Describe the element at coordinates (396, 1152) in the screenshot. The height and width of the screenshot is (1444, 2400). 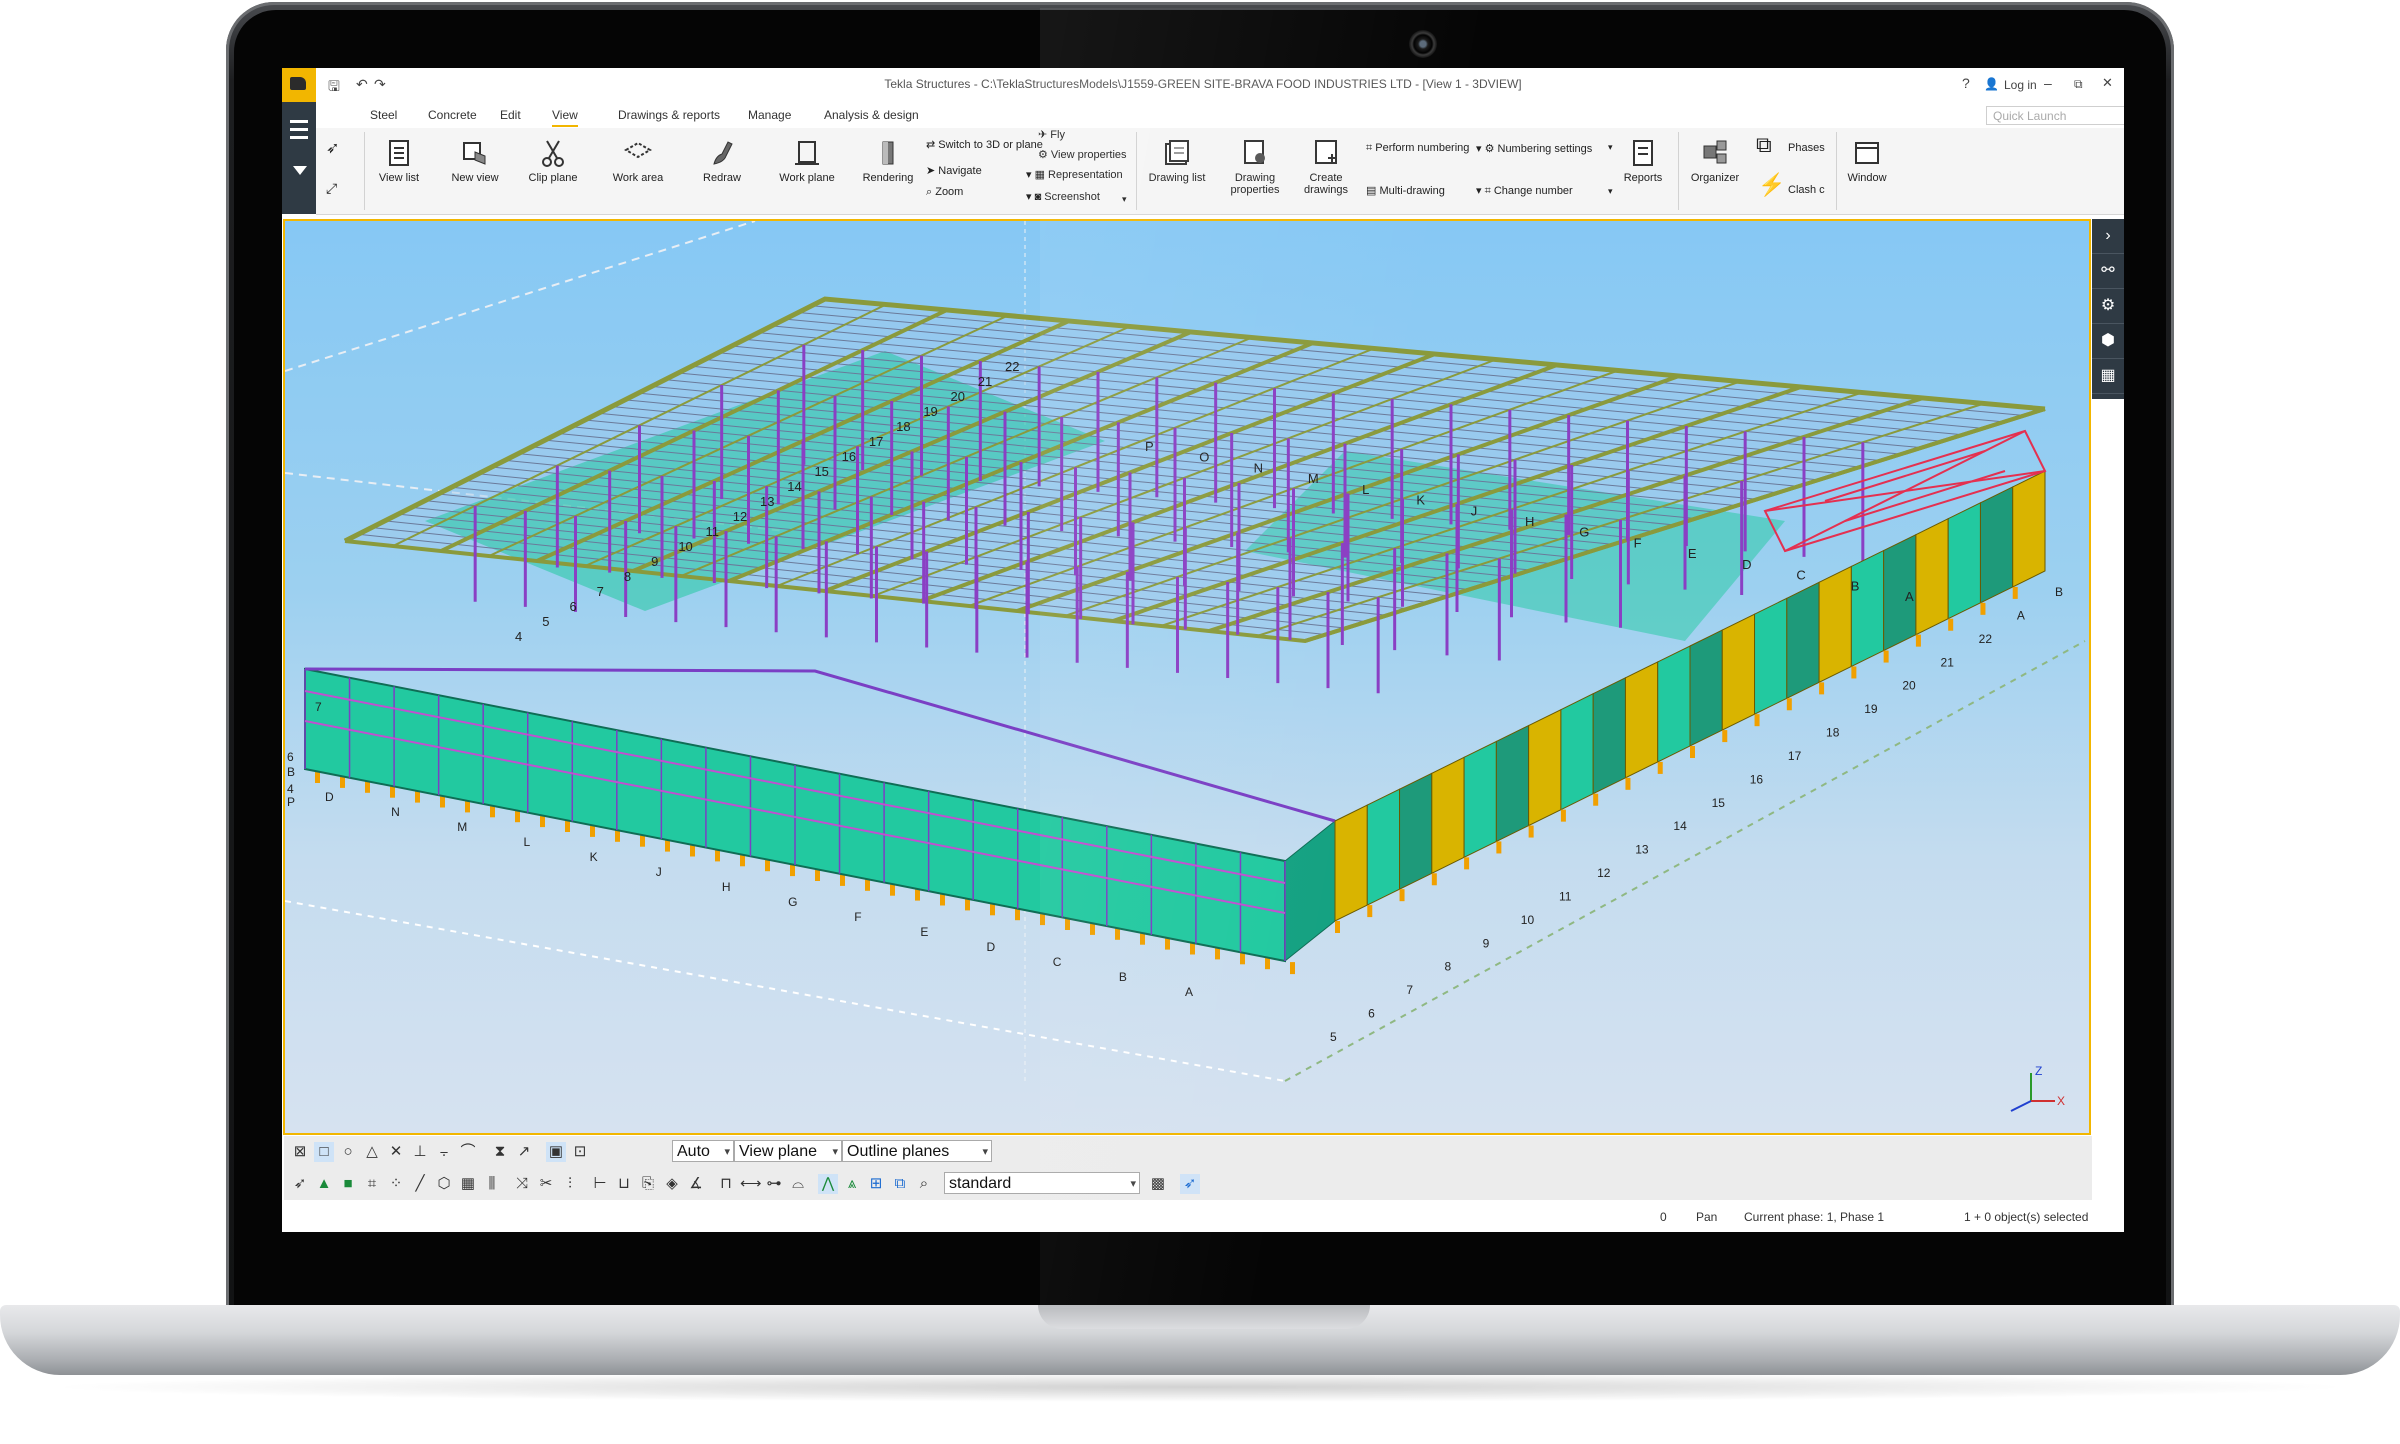
I see `snap-cross-icon: ✕` at that location.